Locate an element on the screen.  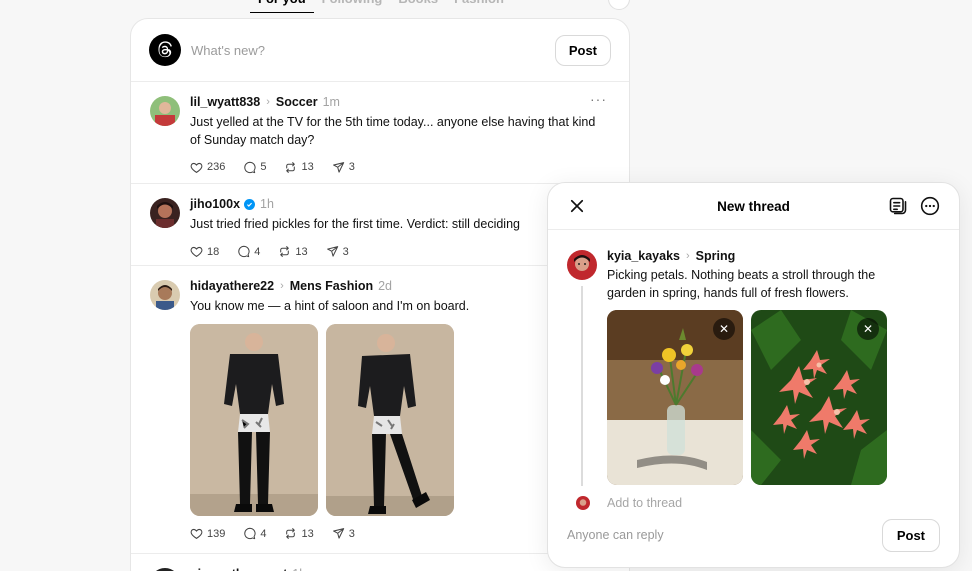
draft-photos: ✕ ✕ is located at coordinates (774, 397).